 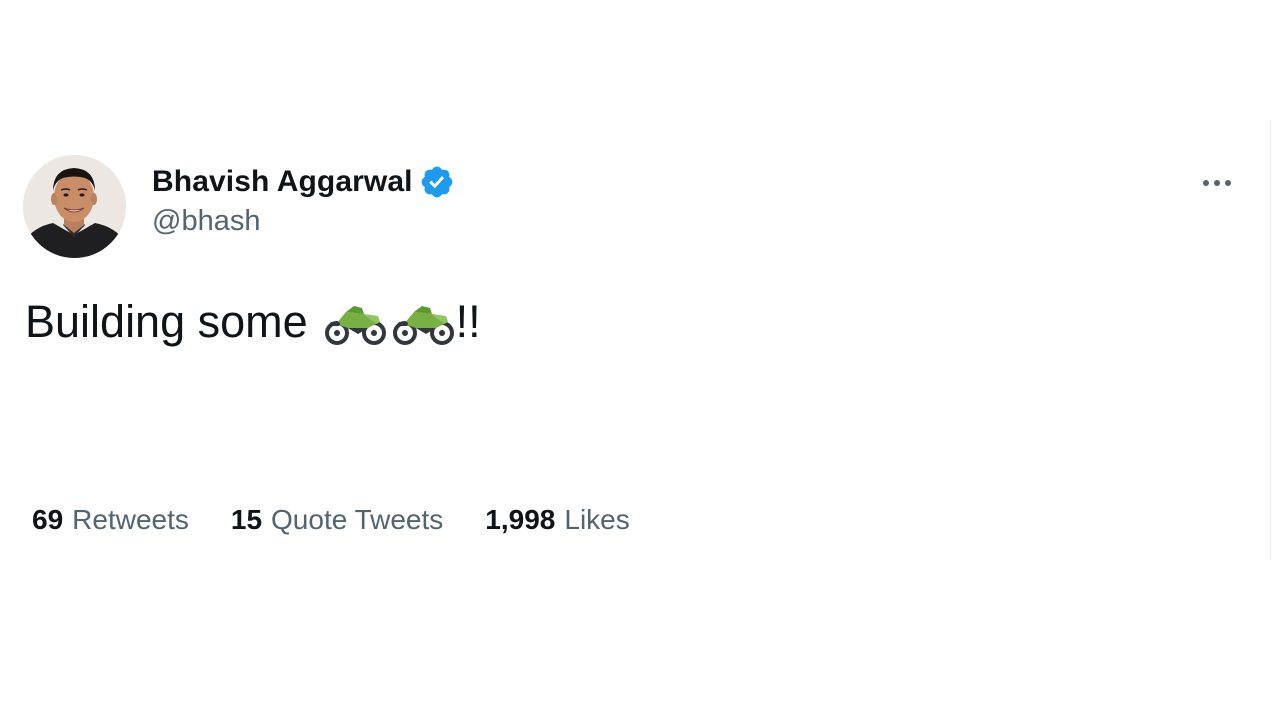 I want to click on tweet-text: Building some !!, so click(x=253, y=322).